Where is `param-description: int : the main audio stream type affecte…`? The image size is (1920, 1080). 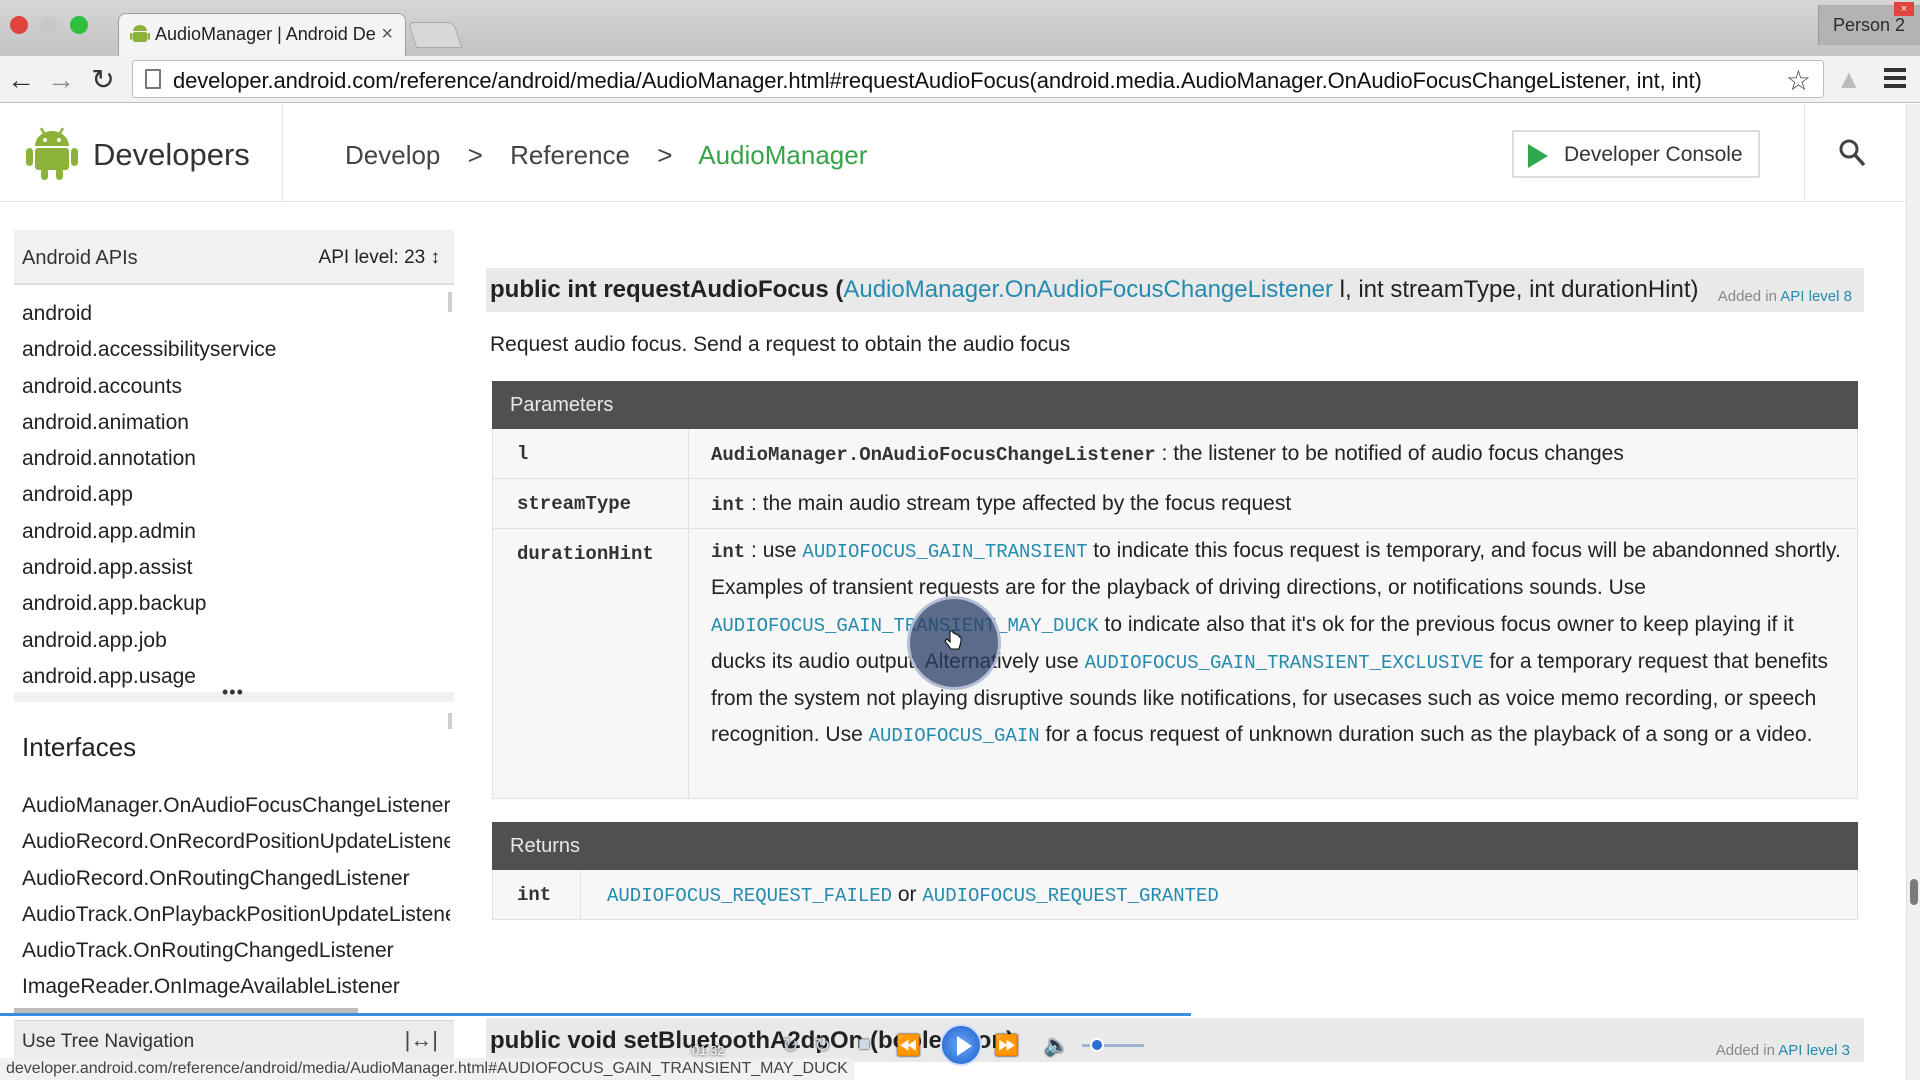 param-description: int : the main audio stream type affecte… is located at coordinates (1001, 502).